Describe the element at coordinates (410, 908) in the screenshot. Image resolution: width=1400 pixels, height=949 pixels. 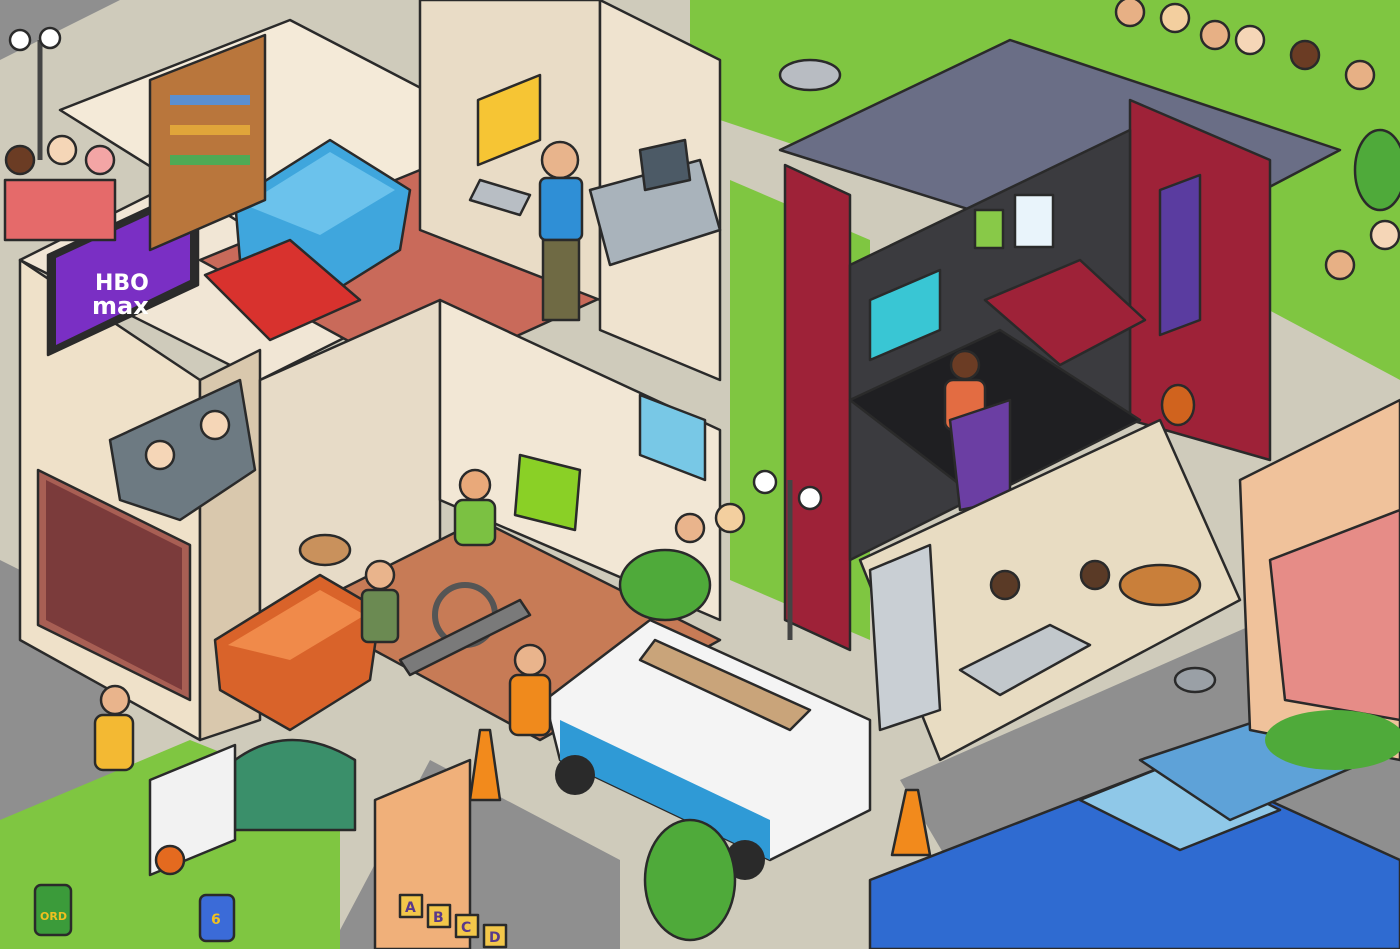
I see `block-letter-a: A` at that location.